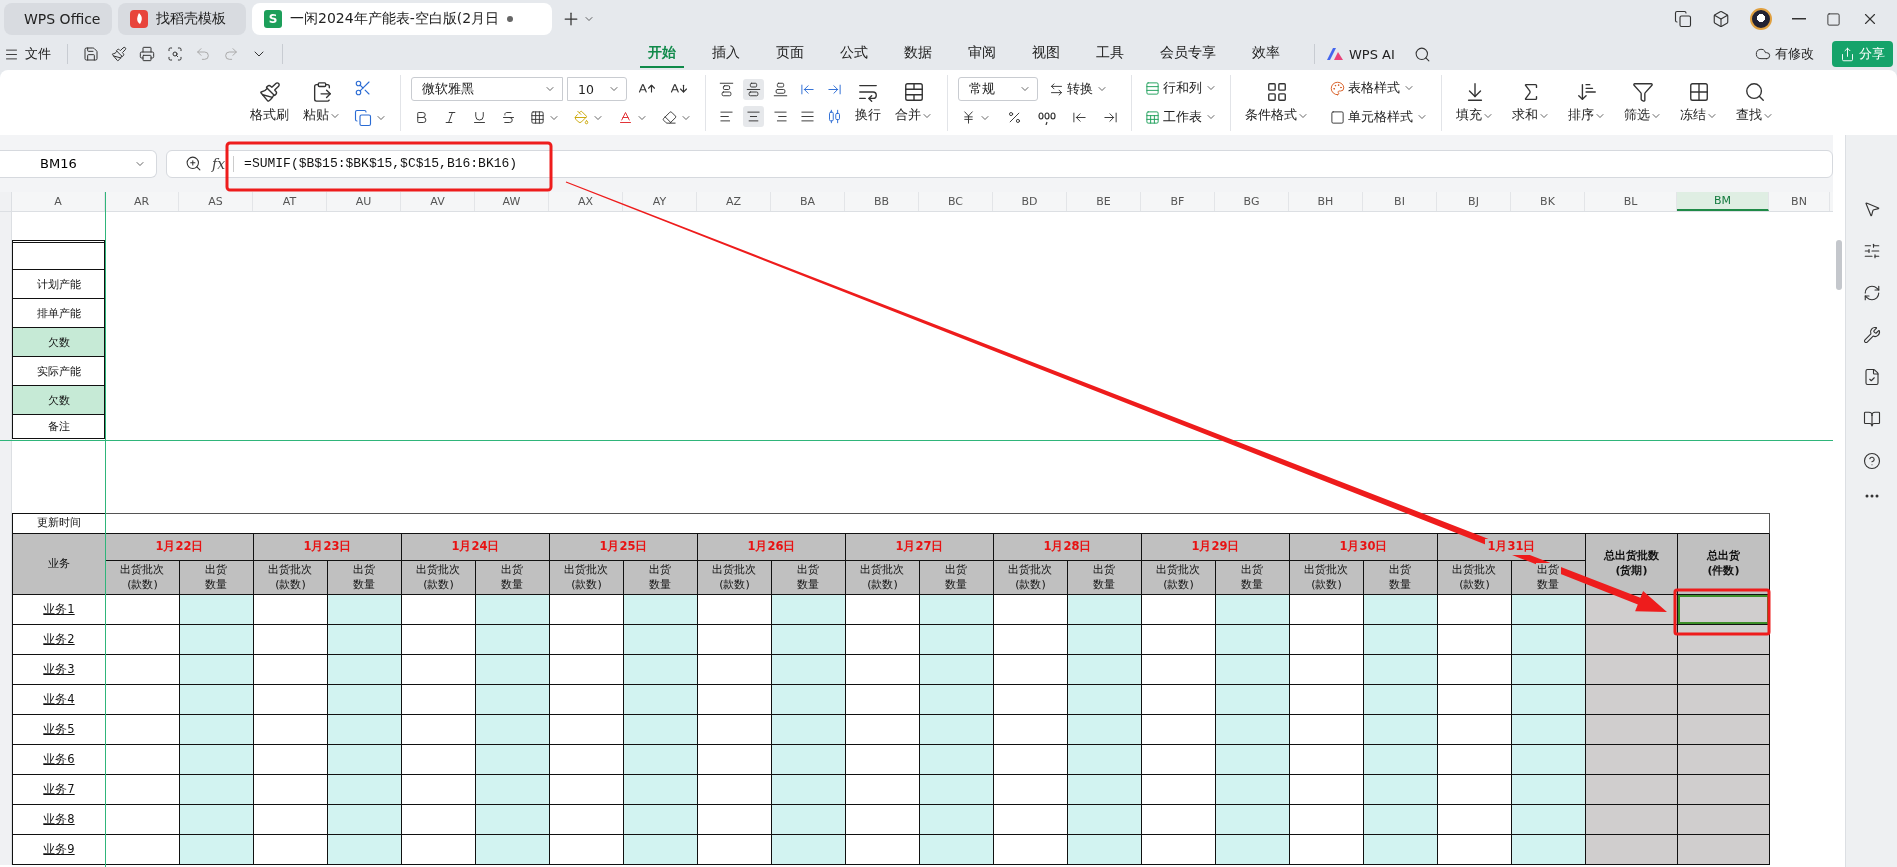 Image resolution: width=1897 pixels, height=867 pixels. What do you see at coordinates (269, 102) in the screenshot?
I see `format-painter-button: 格式刷` at bounding box center [269, 102].